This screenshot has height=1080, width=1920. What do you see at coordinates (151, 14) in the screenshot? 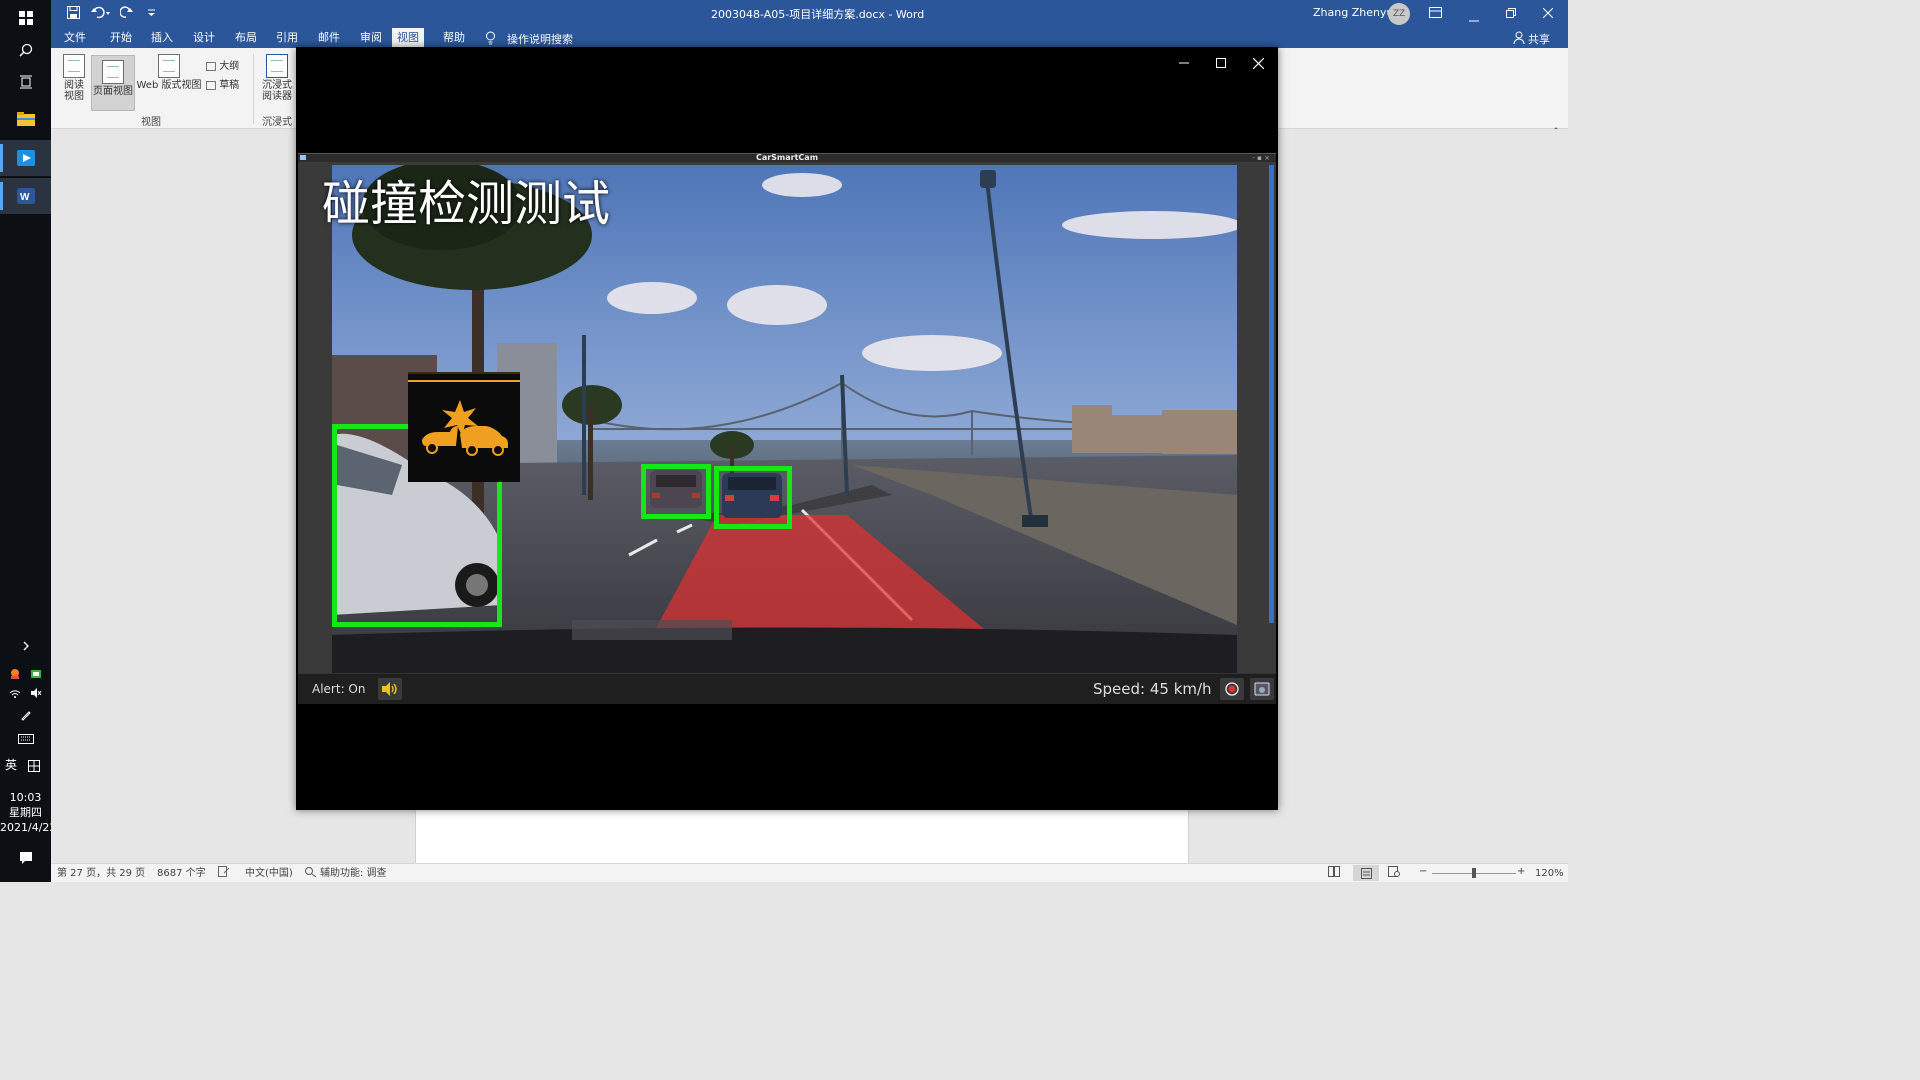
I see `customize-quick-access-icon` at bounding box center [151, 14].